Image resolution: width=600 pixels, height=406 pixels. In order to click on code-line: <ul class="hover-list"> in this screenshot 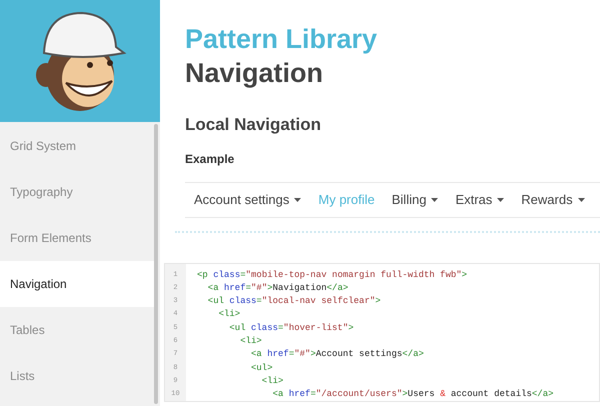, I will do `click(291, 328)`.